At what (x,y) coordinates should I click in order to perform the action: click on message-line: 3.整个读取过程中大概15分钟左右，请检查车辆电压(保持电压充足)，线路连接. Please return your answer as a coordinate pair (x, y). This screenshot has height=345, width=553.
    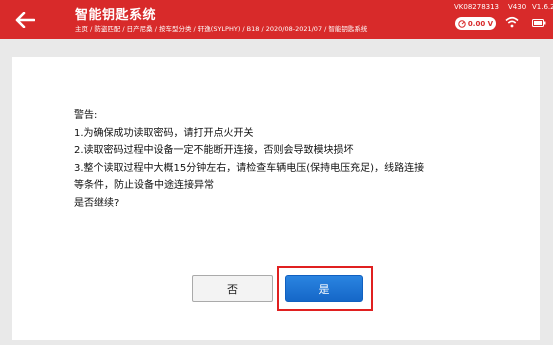
    Looking at the image, I should click on (249, 168).